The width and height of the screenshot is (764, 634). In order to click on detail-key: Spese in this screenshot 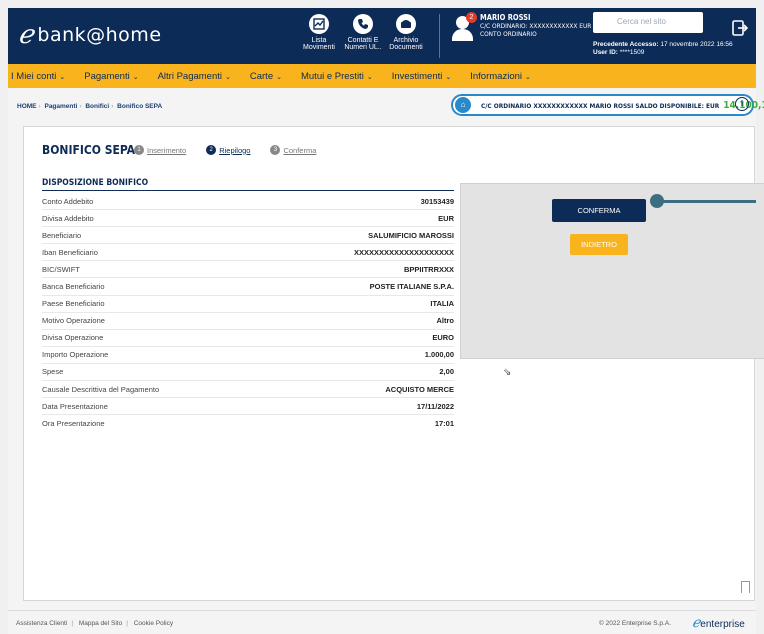, I will do `click(53, 372)`.